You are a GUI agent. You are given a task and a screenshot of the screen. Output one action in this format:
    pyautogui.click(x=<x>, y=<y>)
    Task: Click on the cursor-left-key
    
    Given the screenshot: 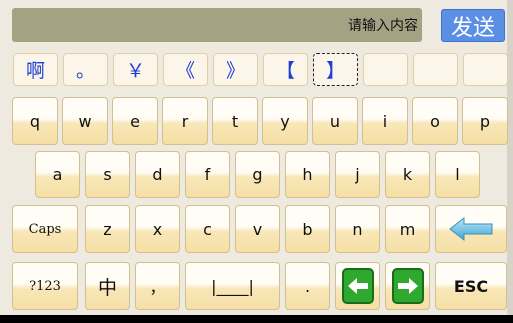 What is the action you would take?
    pyautogui.click(x=357, y=286)
    